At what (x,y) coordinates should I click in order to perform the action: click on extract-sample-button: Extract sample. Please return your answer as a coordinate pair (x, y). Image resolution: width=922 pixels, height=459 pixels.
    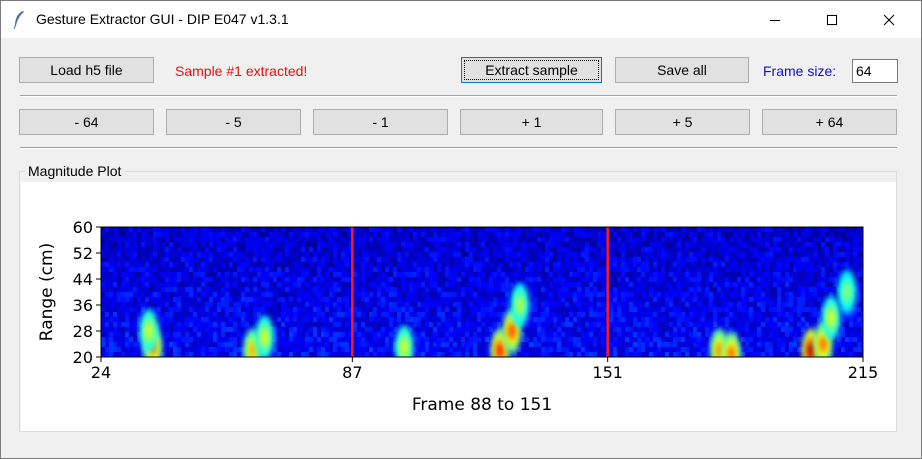
    Looking at the image, I should click on (531, 70).